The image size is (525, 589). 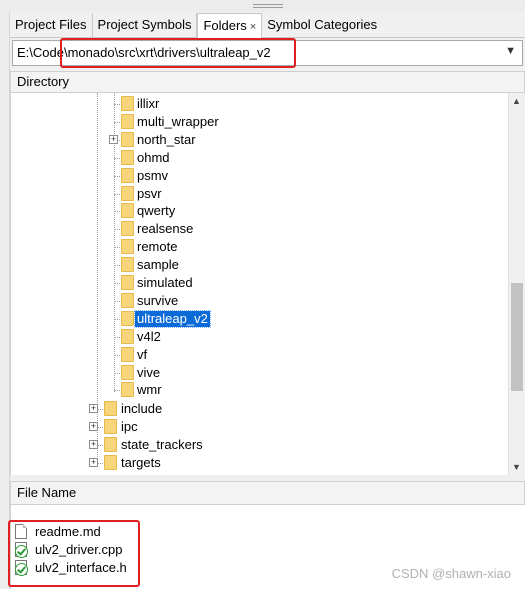 I want to click on tree-item-label: remote, so click(x=157, y=247).